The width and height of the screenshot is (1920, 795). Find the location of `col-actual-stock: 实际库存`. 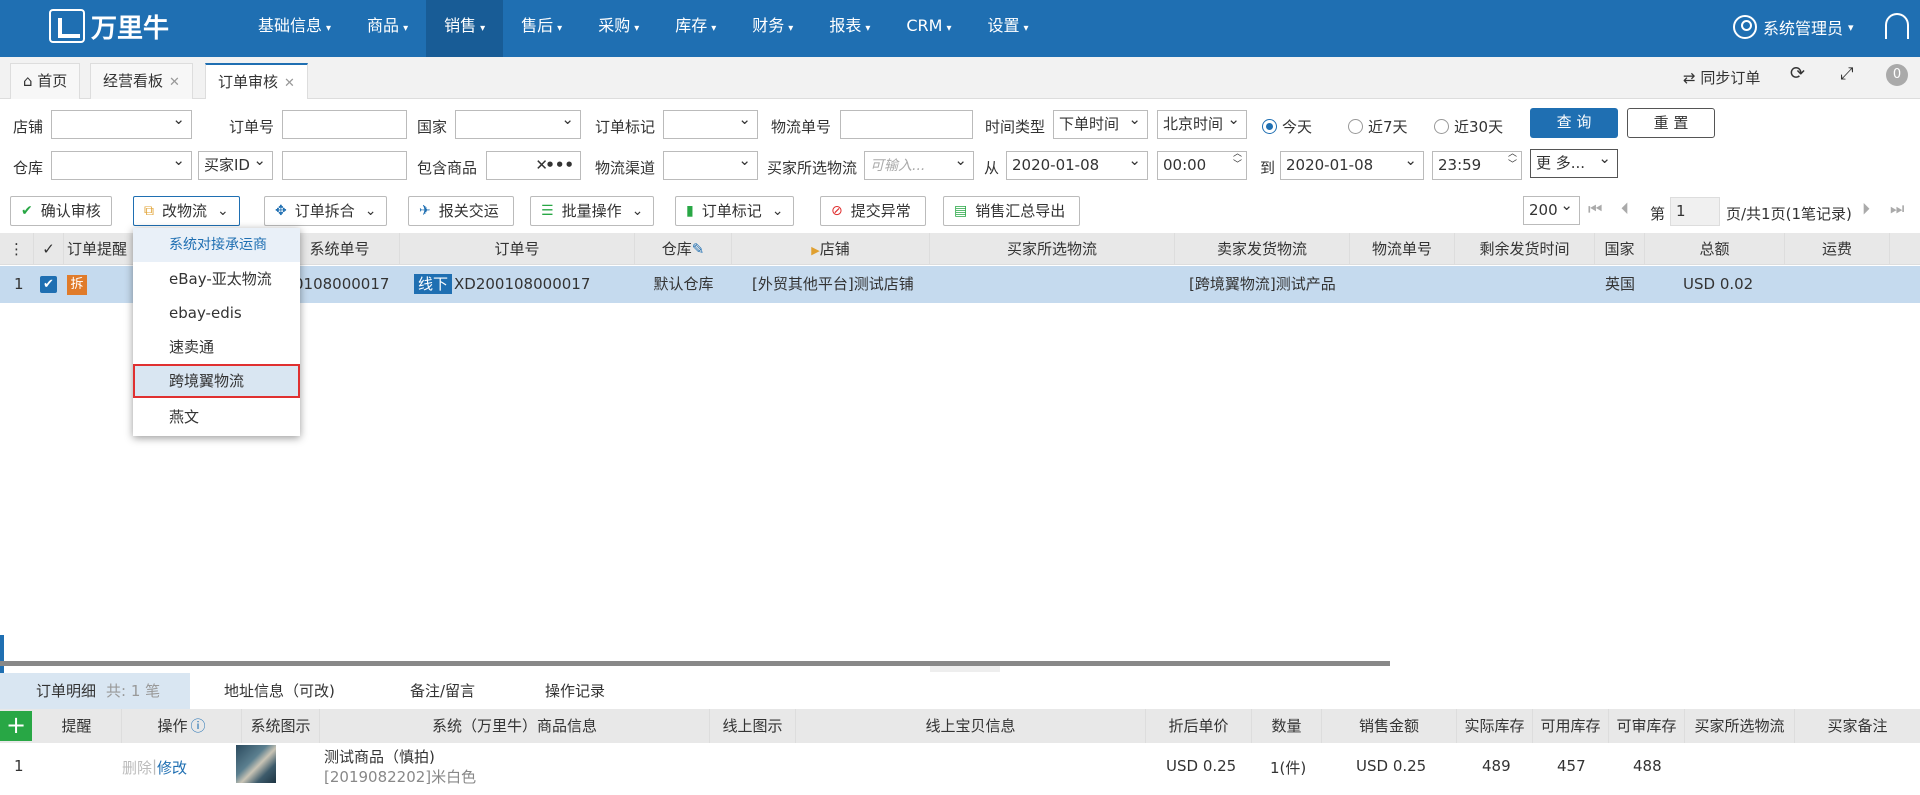

col-actual-stock: 实际库存 is located at coordinates (1495, 726).